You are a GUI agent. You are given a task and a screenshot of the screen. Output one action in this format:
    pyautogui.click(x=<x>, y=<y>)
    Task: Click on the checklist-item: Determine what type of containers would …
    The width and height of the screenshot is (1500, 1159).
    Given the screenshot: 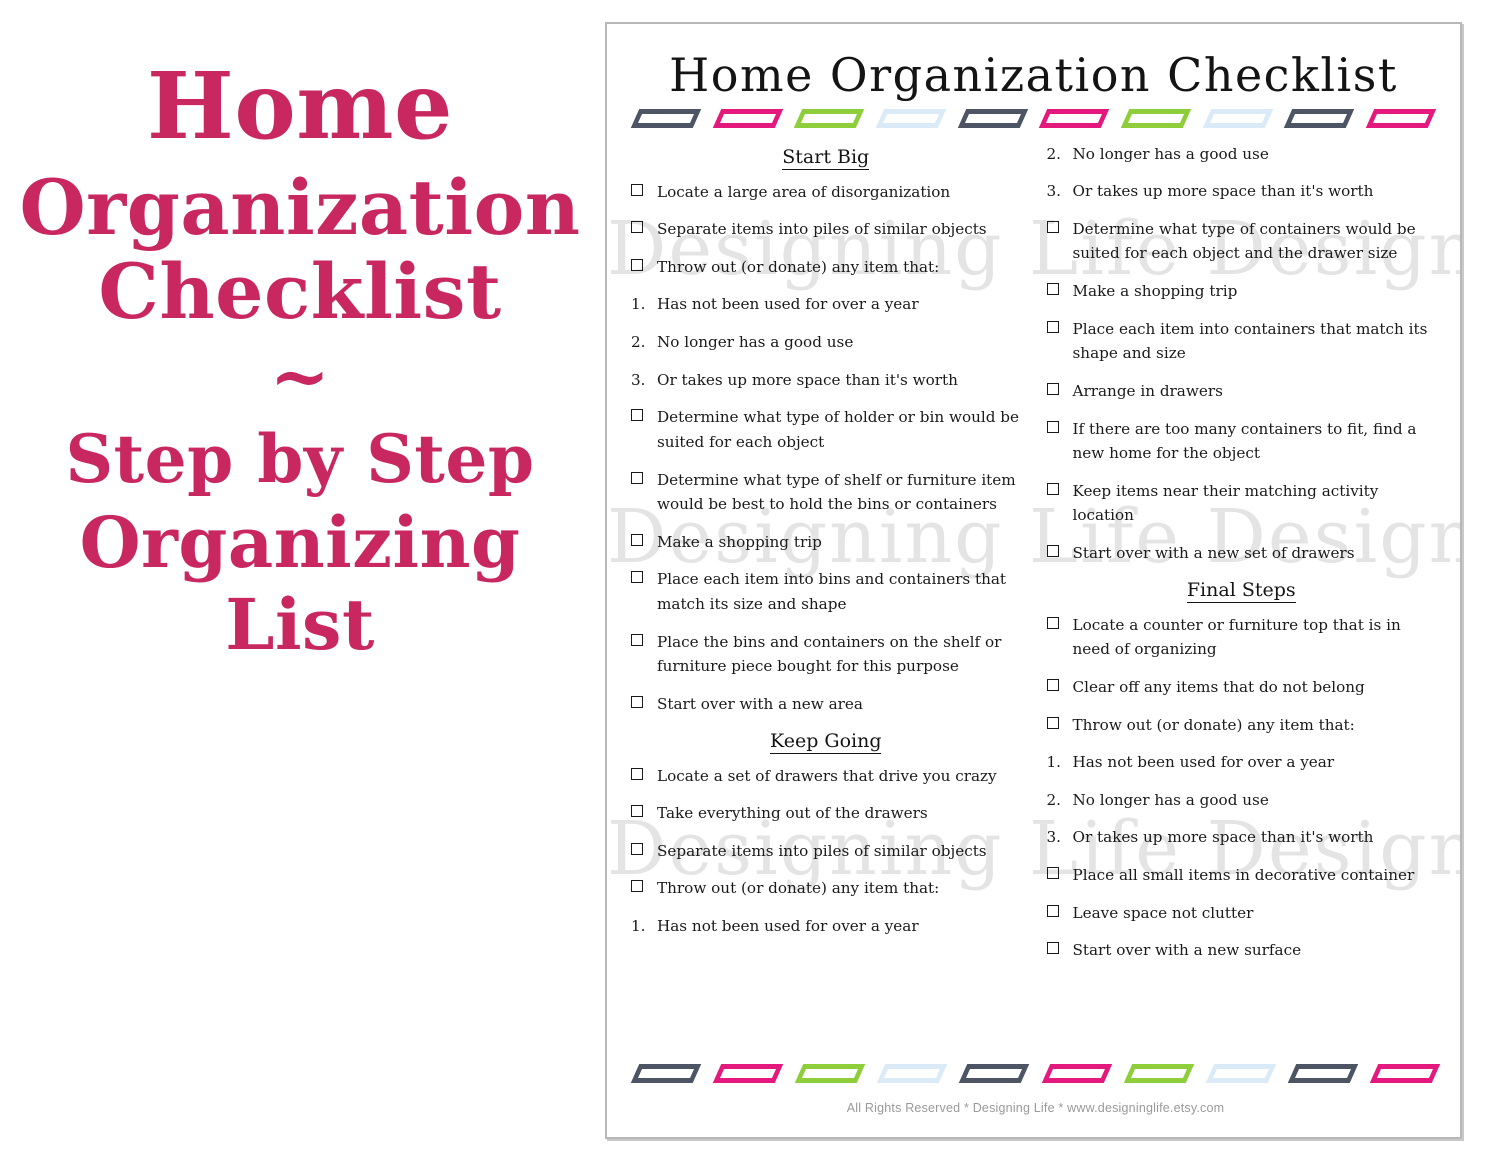 What is the action you would take?
    pyautogui.click(x=1242, y=241)
    